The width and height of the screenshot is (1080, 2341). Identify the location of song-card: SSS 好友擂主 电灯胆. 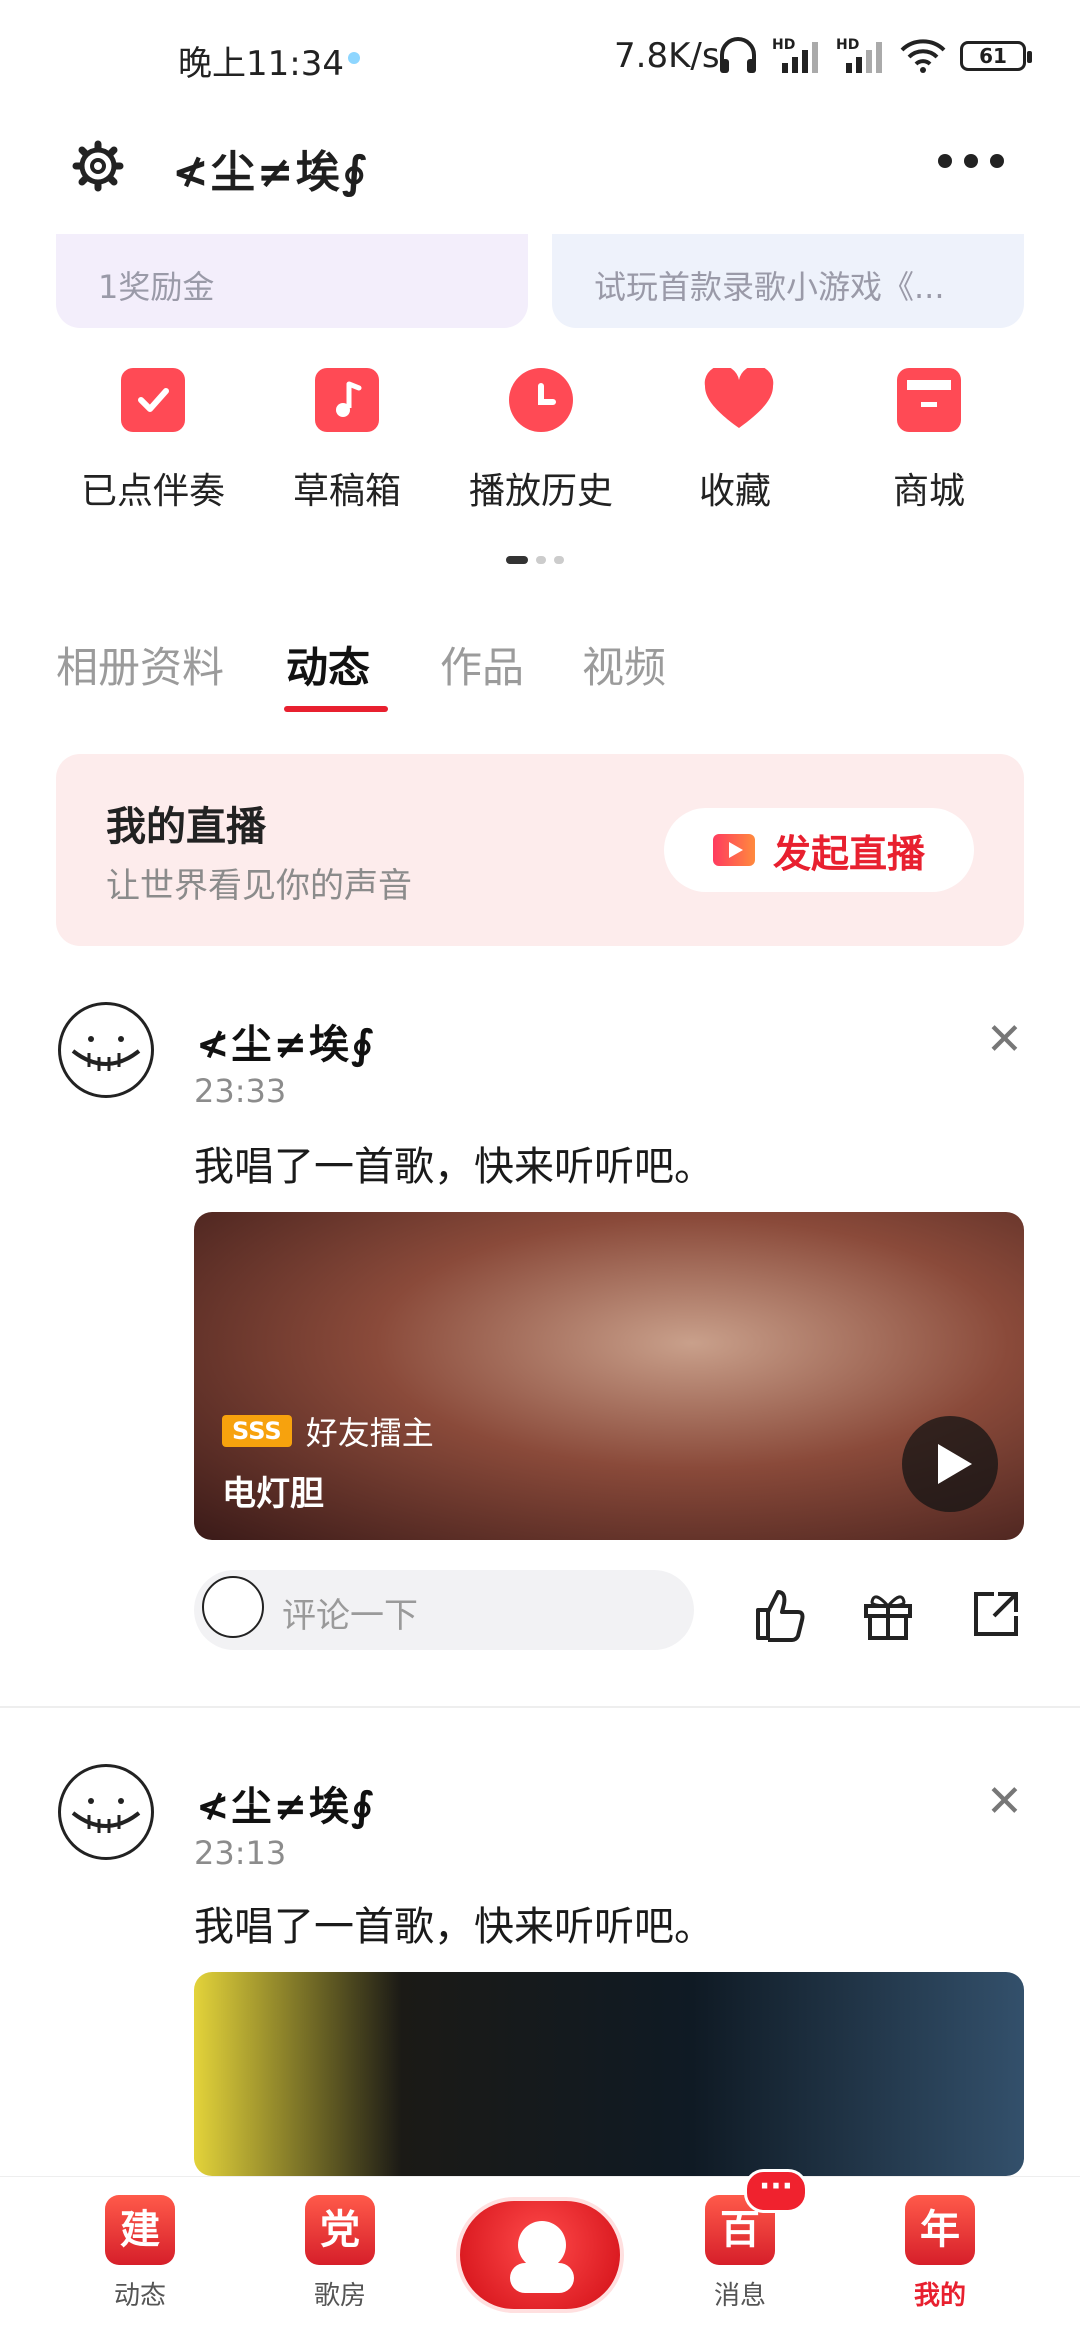
(609, 1376).